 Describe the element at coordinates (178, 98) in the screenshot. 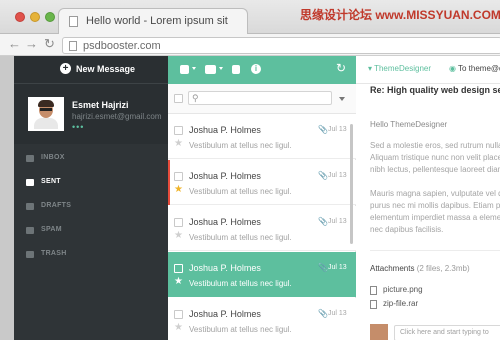

I see `select-all-checkbox` at that location.